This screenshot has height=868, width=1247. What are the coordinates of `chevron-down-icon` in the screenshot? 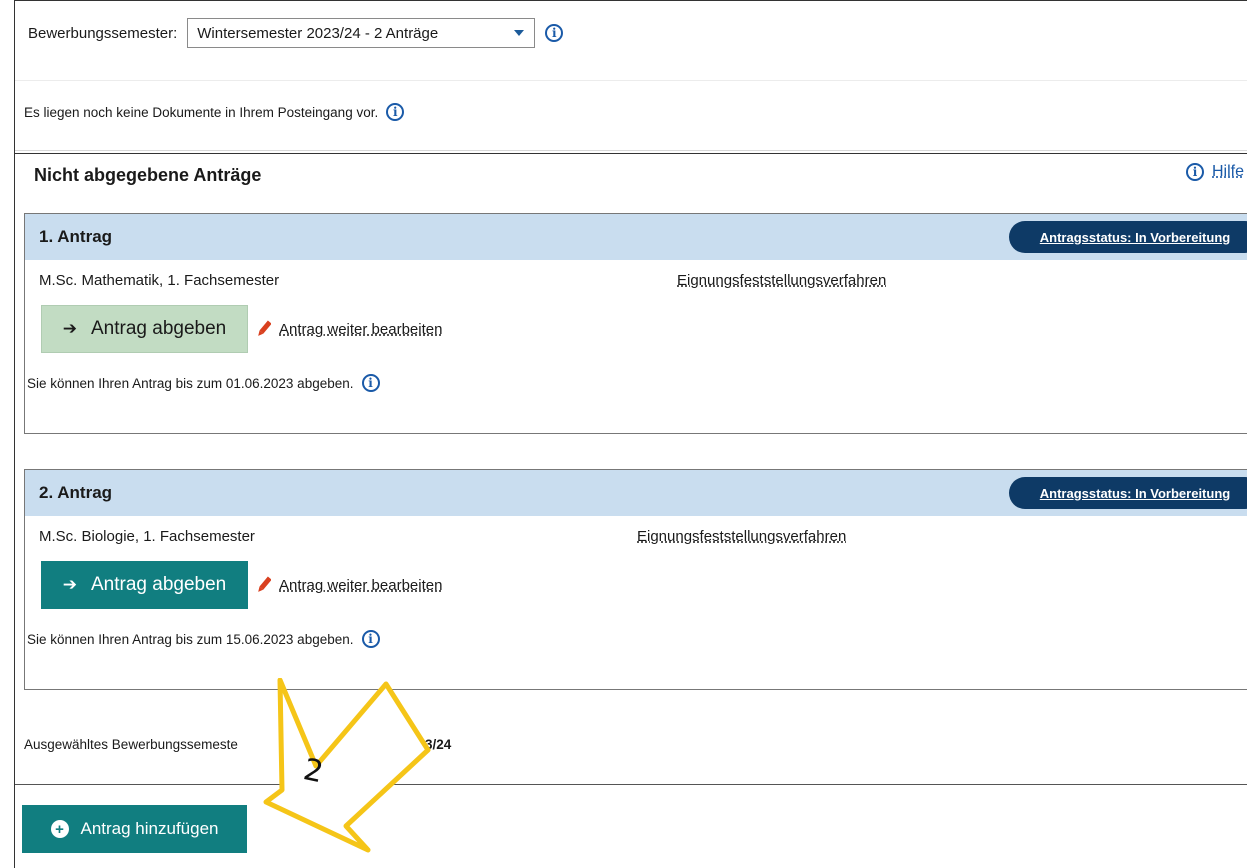 It's located at (519, 33).